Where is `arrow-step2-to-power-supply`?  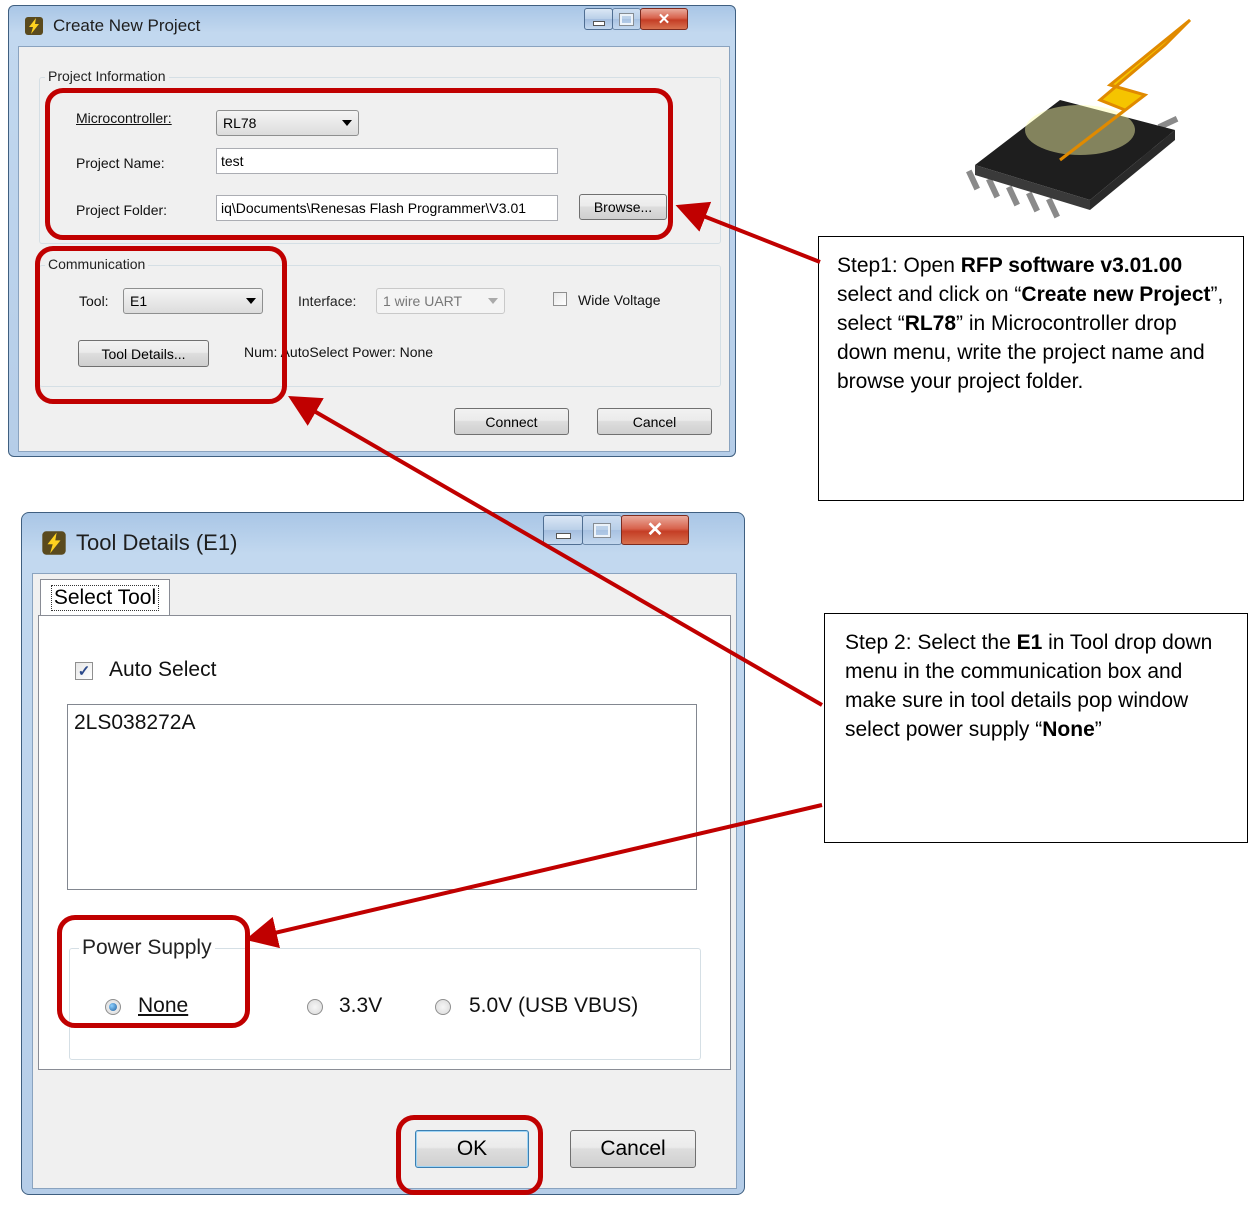
arrow-step2-to-power-supply is located at coordinates (534, 876).